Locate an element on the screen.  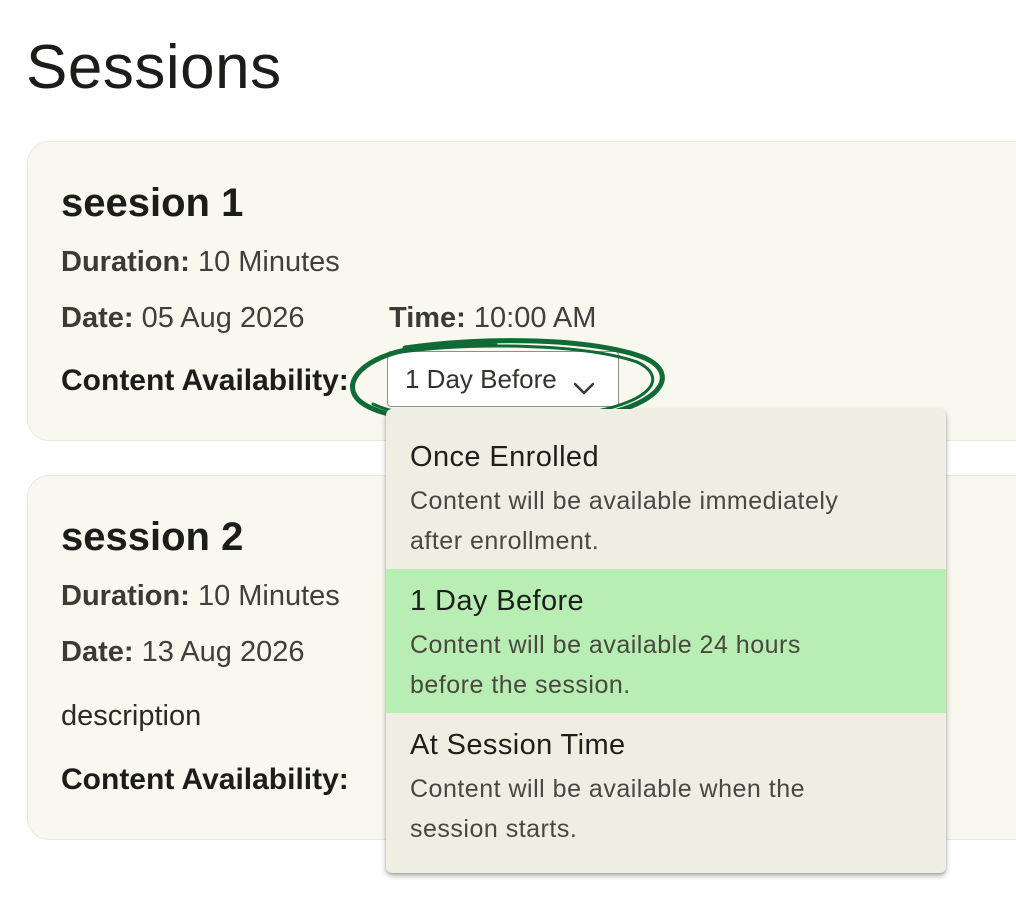
time-label: Time: is located at coordinates (427, 318).